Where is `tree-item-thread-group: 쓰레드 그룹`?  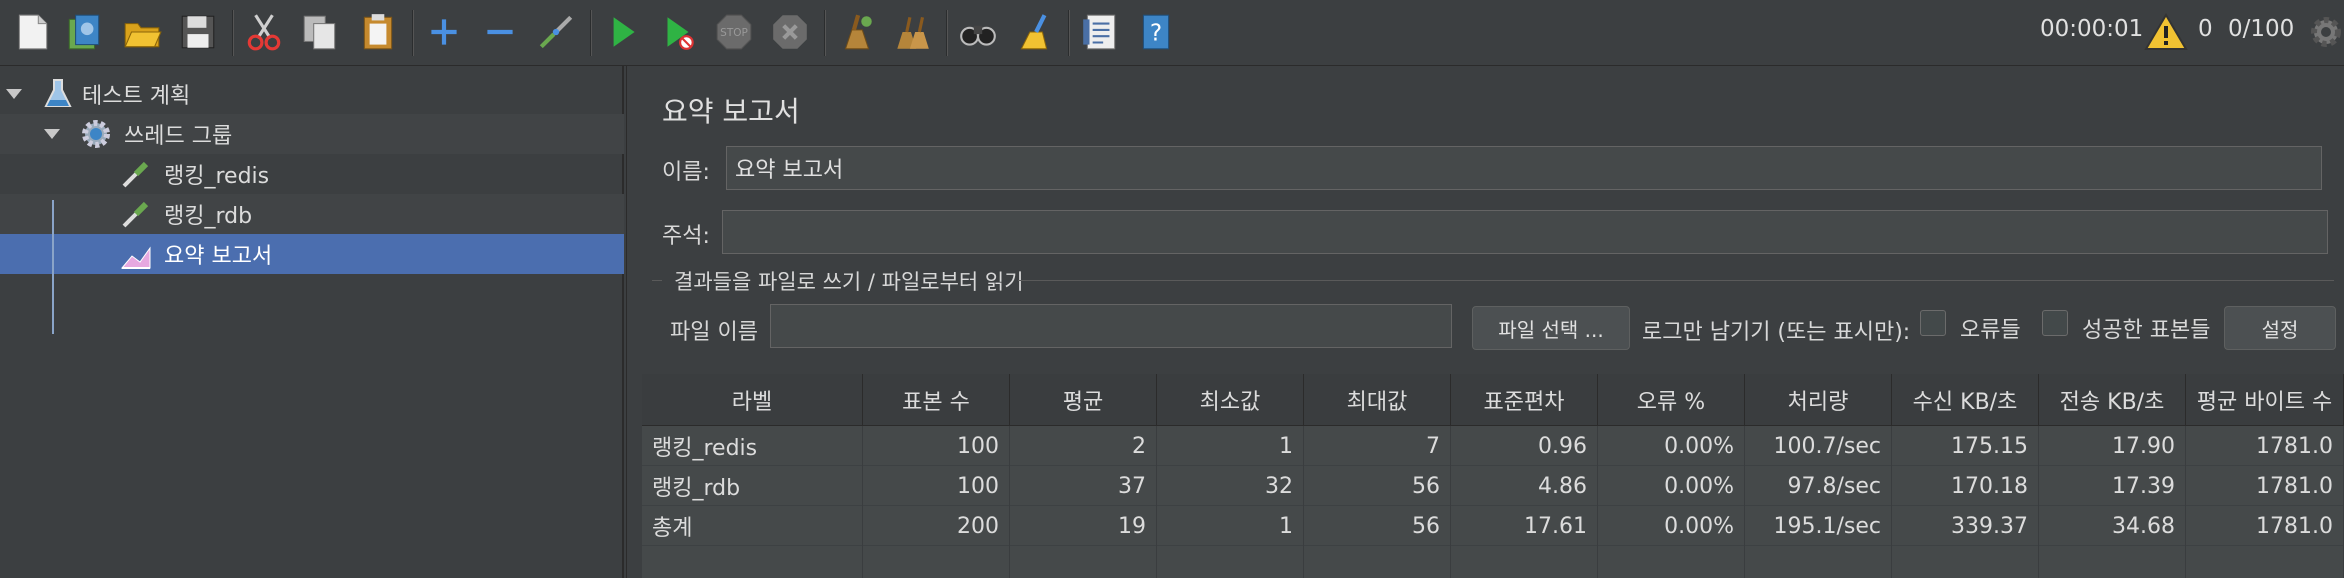 tree-item-thread-group: 쓰레드 그룹 is located at coordinates (312, 134).